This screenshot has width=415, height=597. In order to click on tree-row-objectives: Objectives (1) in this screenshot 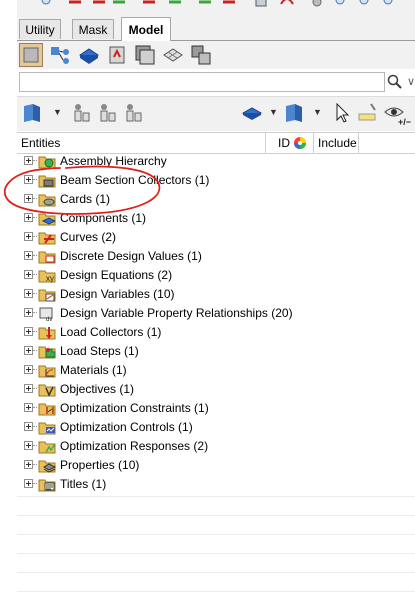, I will do `click(216, 389)`.